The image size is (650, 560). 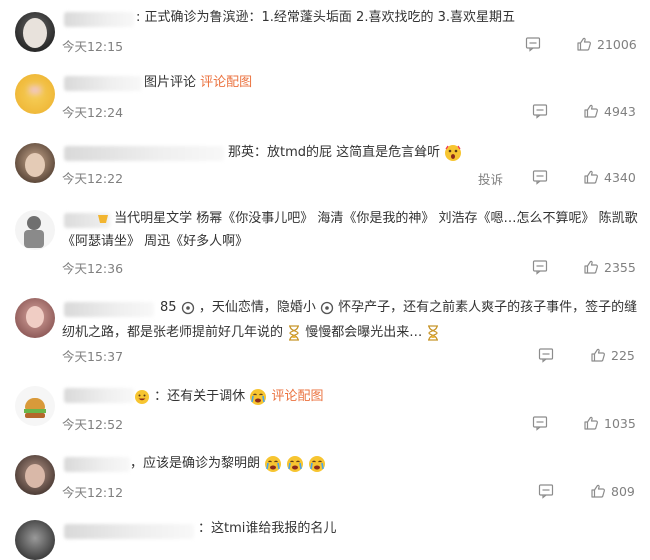 I want to click on like-button: 21006, so click(x=606, y=44).